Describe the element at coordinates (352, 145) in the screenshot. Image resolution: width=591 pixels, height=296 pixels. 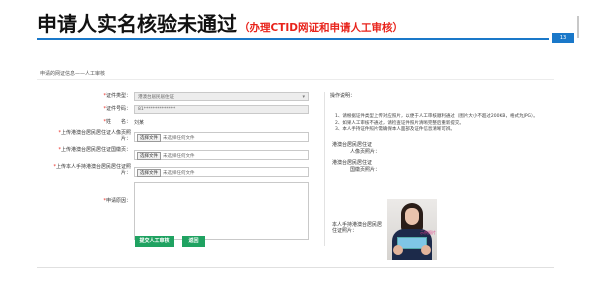
I see `sample-heading-portrait: 港澳台居民居住证` at that location.